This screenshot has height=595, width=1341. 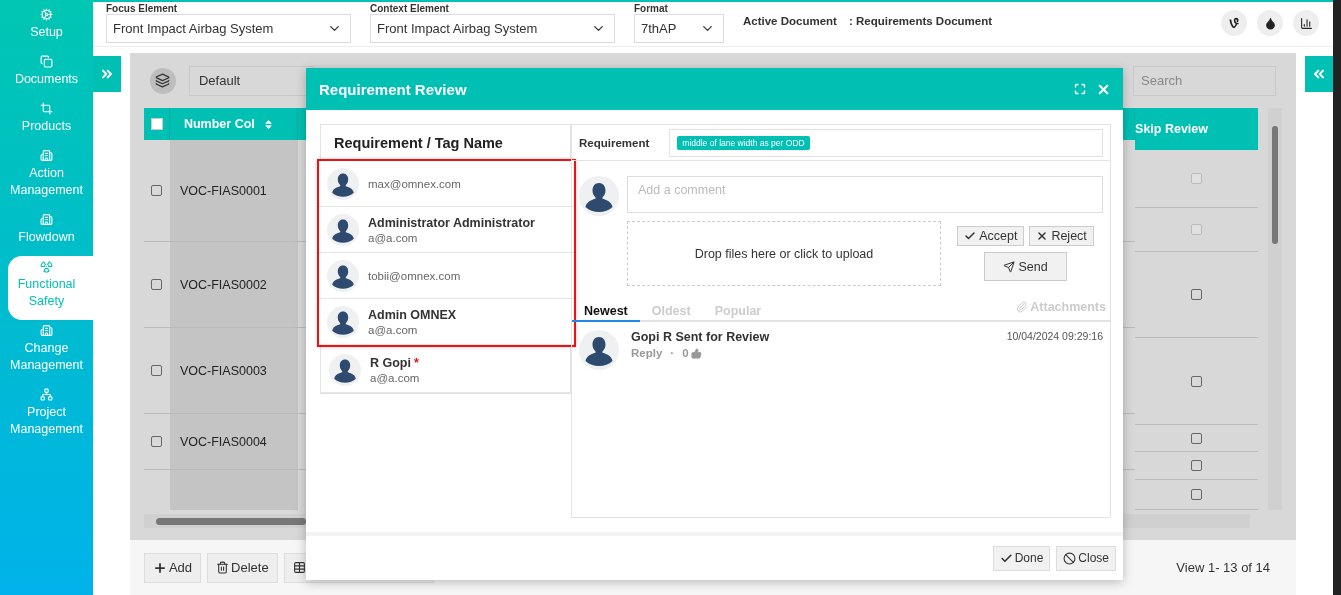 What do you see at coordinates (233, 370) in the screenshot?
I see `table-cell: VOC-FIAS0003` at bounding box center [233, 370].